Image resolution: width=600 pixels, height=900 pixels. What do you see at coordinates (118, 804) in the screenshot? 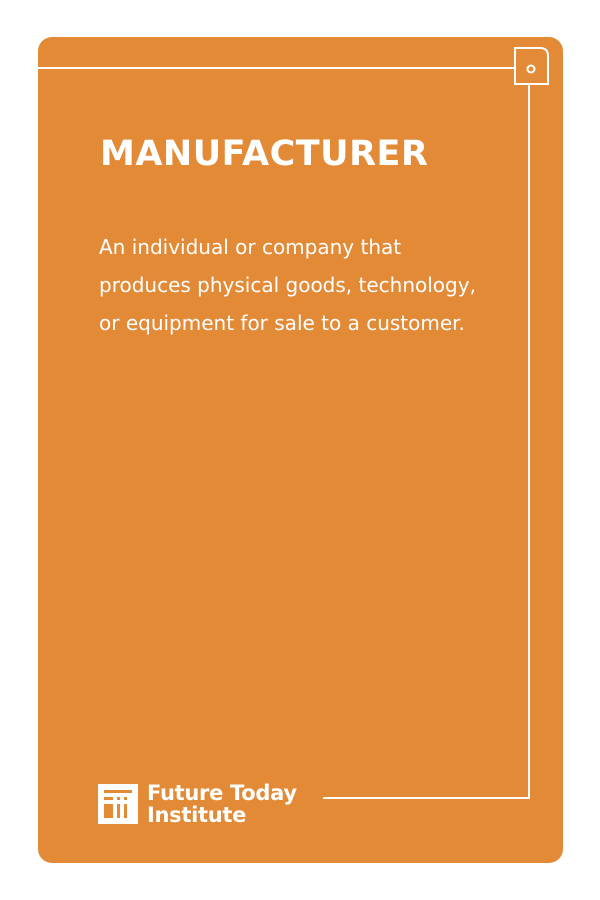
I see `fti-logo-icon` at bounding box center [118, 804].